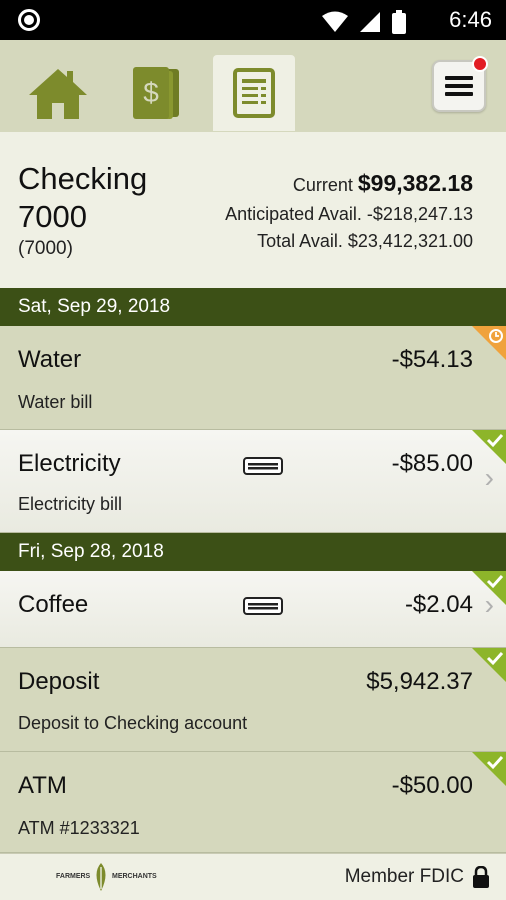 The width and height of the screenshot is (506, 900). Describe the element at coordinates (133, 723) in the screenshot. I see `transaction-description: Deposit to Checking account` at that location.